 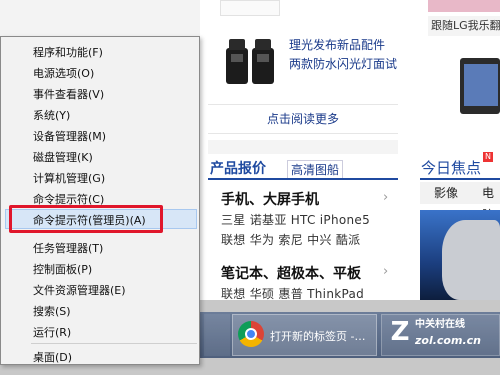 What do you see at coordinates (249, 60) in the screenshot?
I see `flash-product-image` at bounding box center [249, 60].